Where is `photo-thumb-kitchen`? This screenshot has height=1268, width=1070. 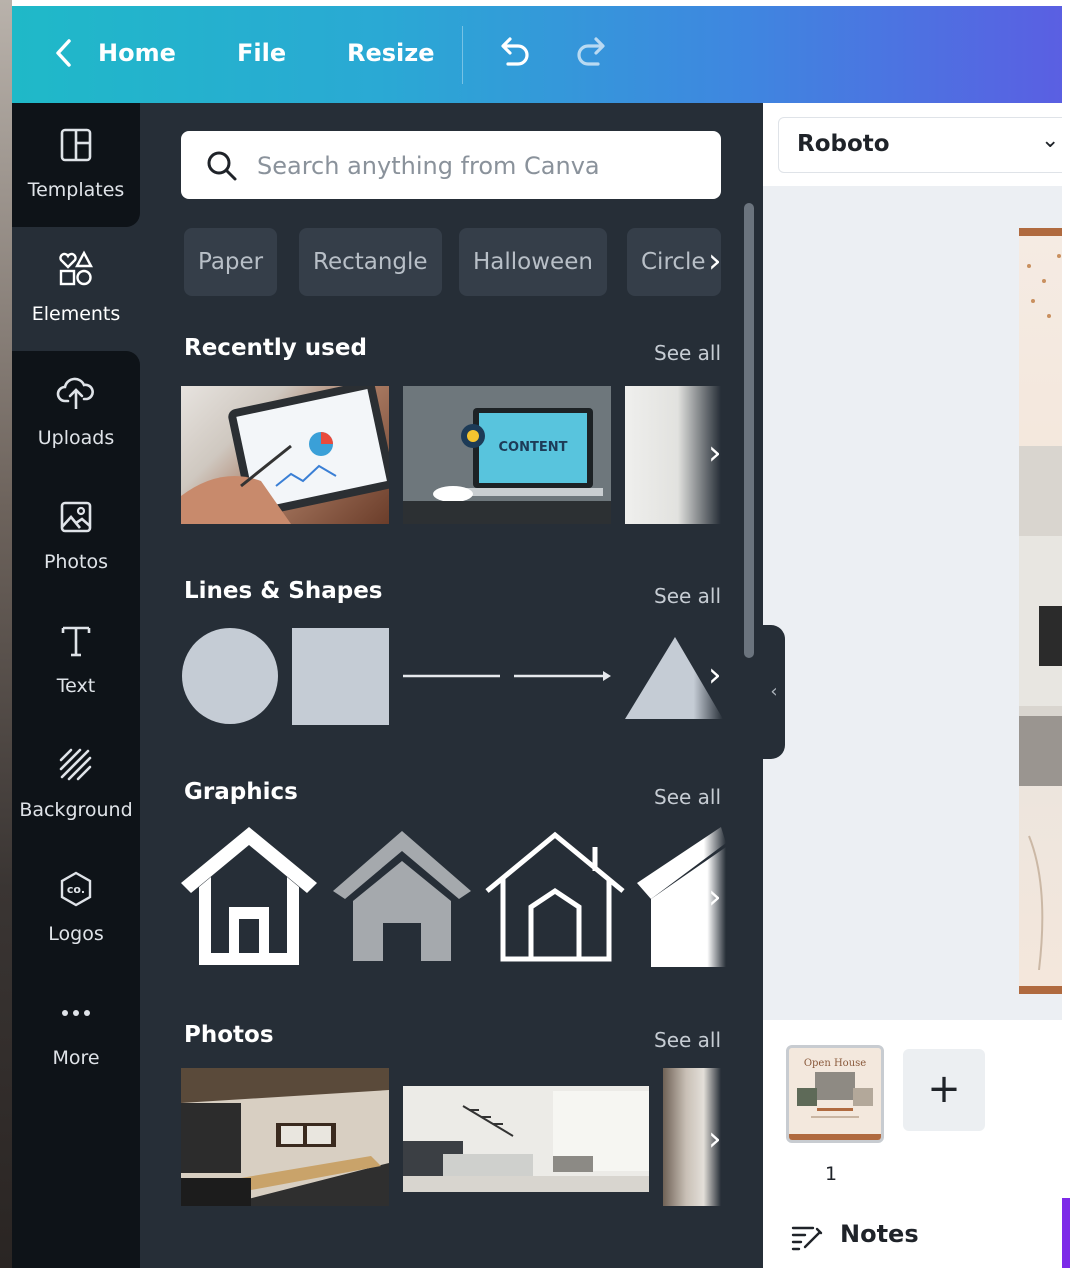
photo-thumb-kitchen is located at coordinates (285, 1137).